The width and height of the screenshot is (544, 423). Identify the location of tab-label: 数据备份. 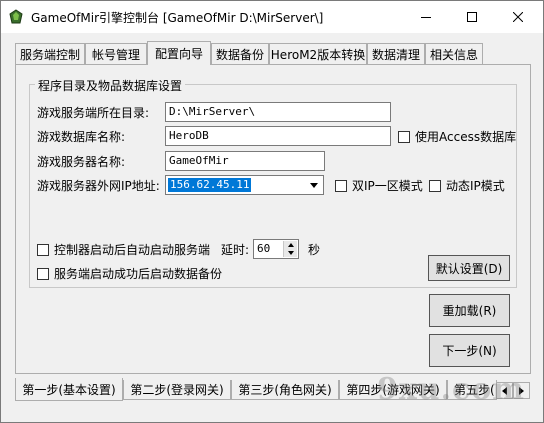
(239, 54).